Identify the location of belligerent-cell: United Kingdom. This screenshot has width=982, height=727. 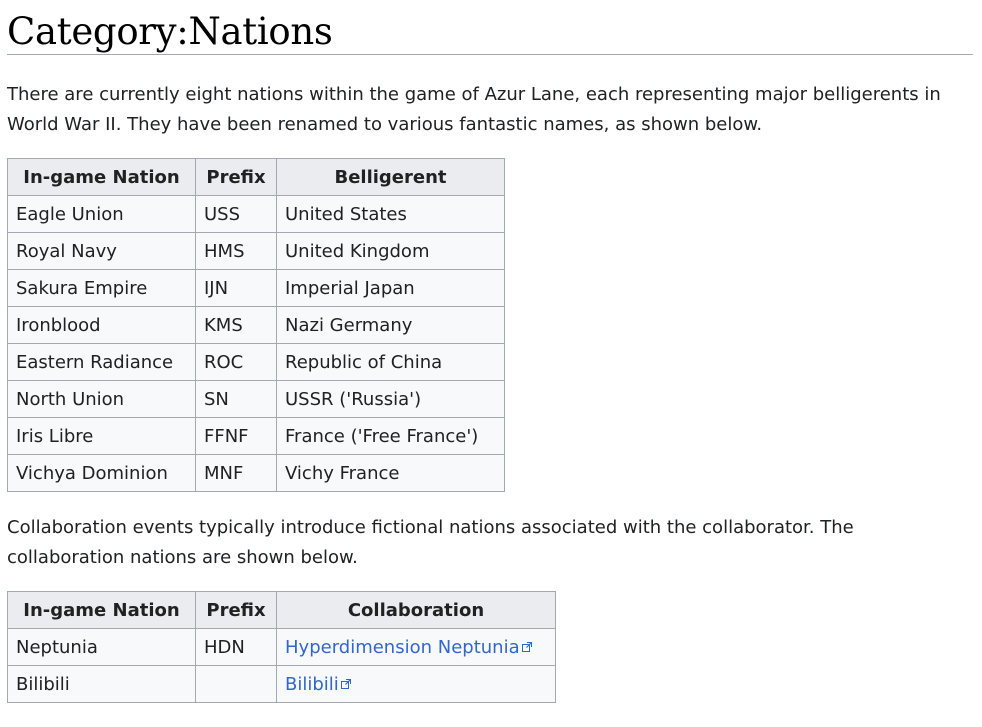
(390, 251).